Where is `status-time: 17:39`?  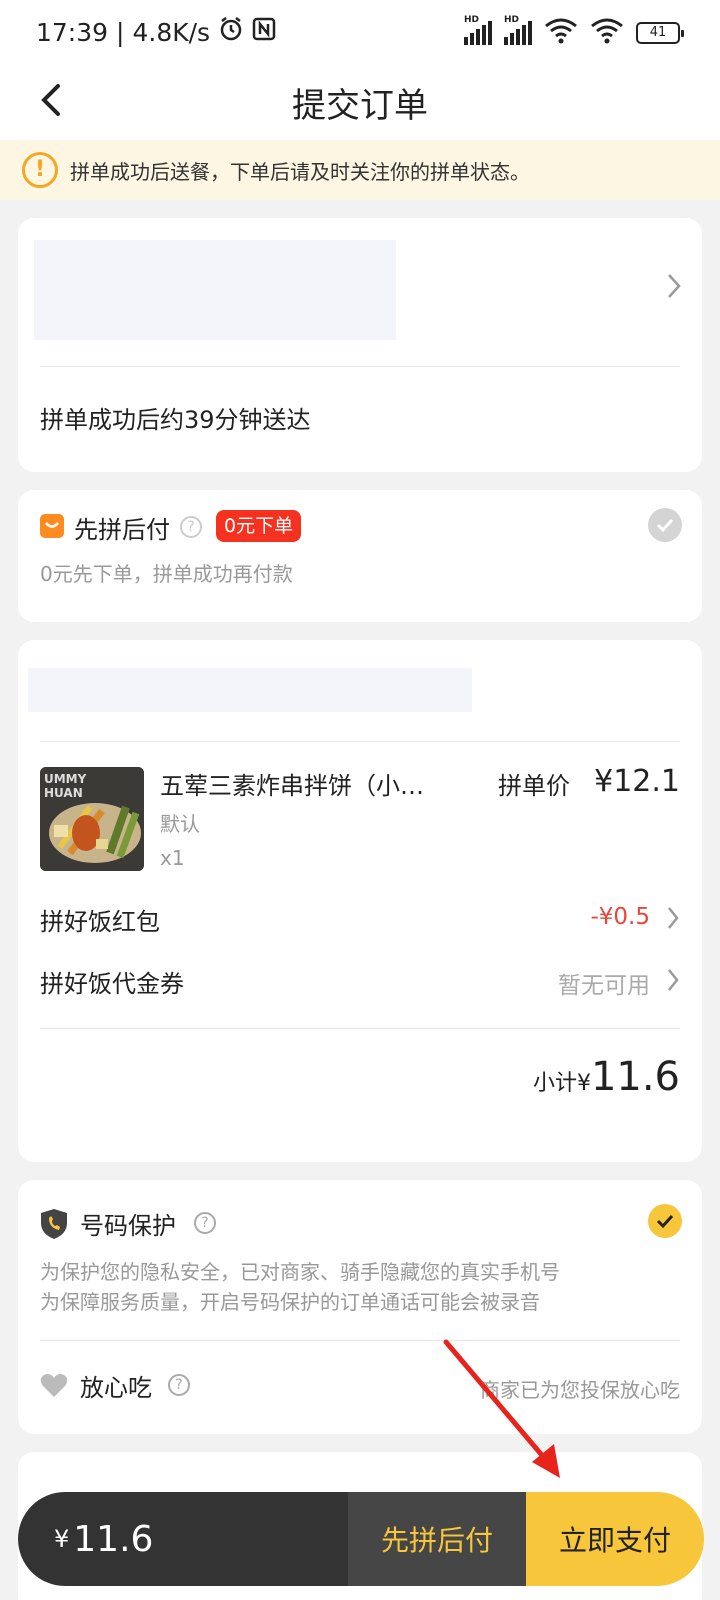
status-time: 17:39 is located at coordinates (72, 32).